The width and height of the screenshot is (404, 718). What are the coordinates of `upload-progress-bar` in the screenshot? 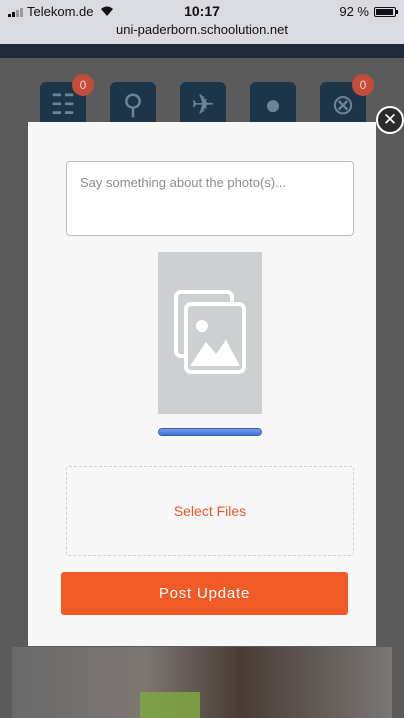 It's located at (210, 432).